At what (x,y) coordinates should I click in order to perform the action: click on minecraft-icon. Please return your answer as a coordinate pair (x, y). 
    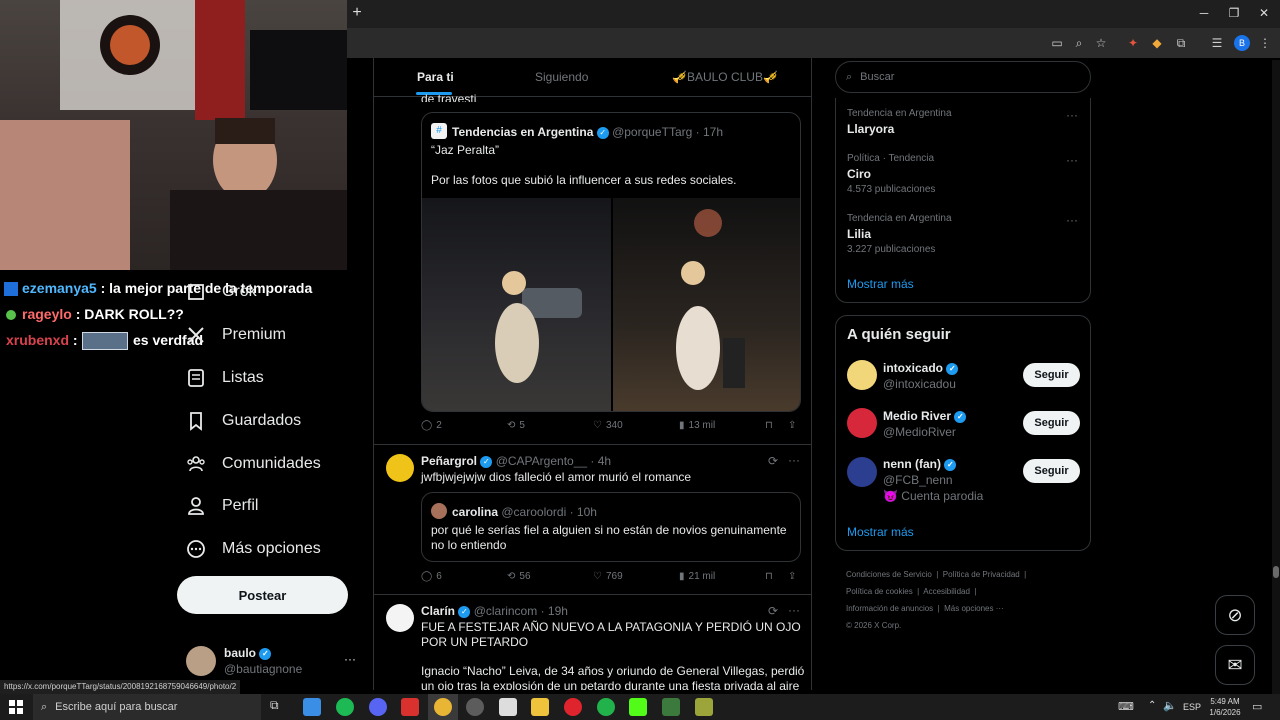
    Looking at the image, I should click on (671, 707).